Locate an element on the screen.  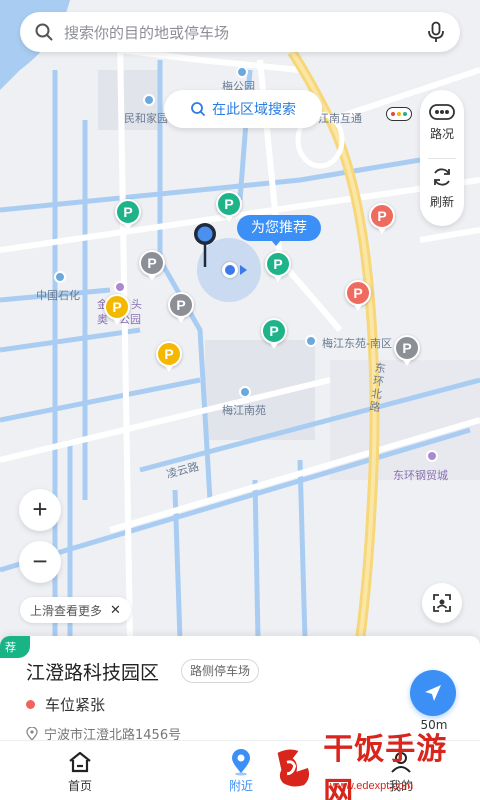
hint-label: 上滑查看更多 is located at coordinates (66, 610).